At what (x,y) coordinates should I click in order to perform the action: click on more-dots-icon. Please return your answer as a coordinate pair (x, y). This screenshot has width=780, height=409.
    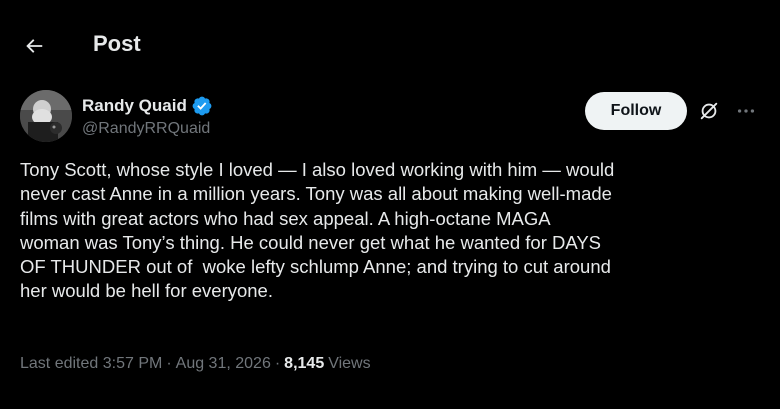
    Looking at the image, I should click on (746, 111).